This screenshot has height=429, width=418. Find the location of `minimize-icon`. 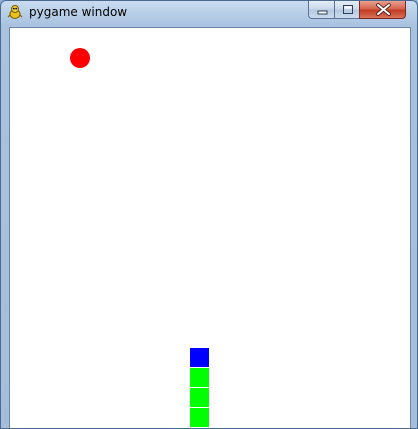

minimize-icon is located at coordinates (322, 12).